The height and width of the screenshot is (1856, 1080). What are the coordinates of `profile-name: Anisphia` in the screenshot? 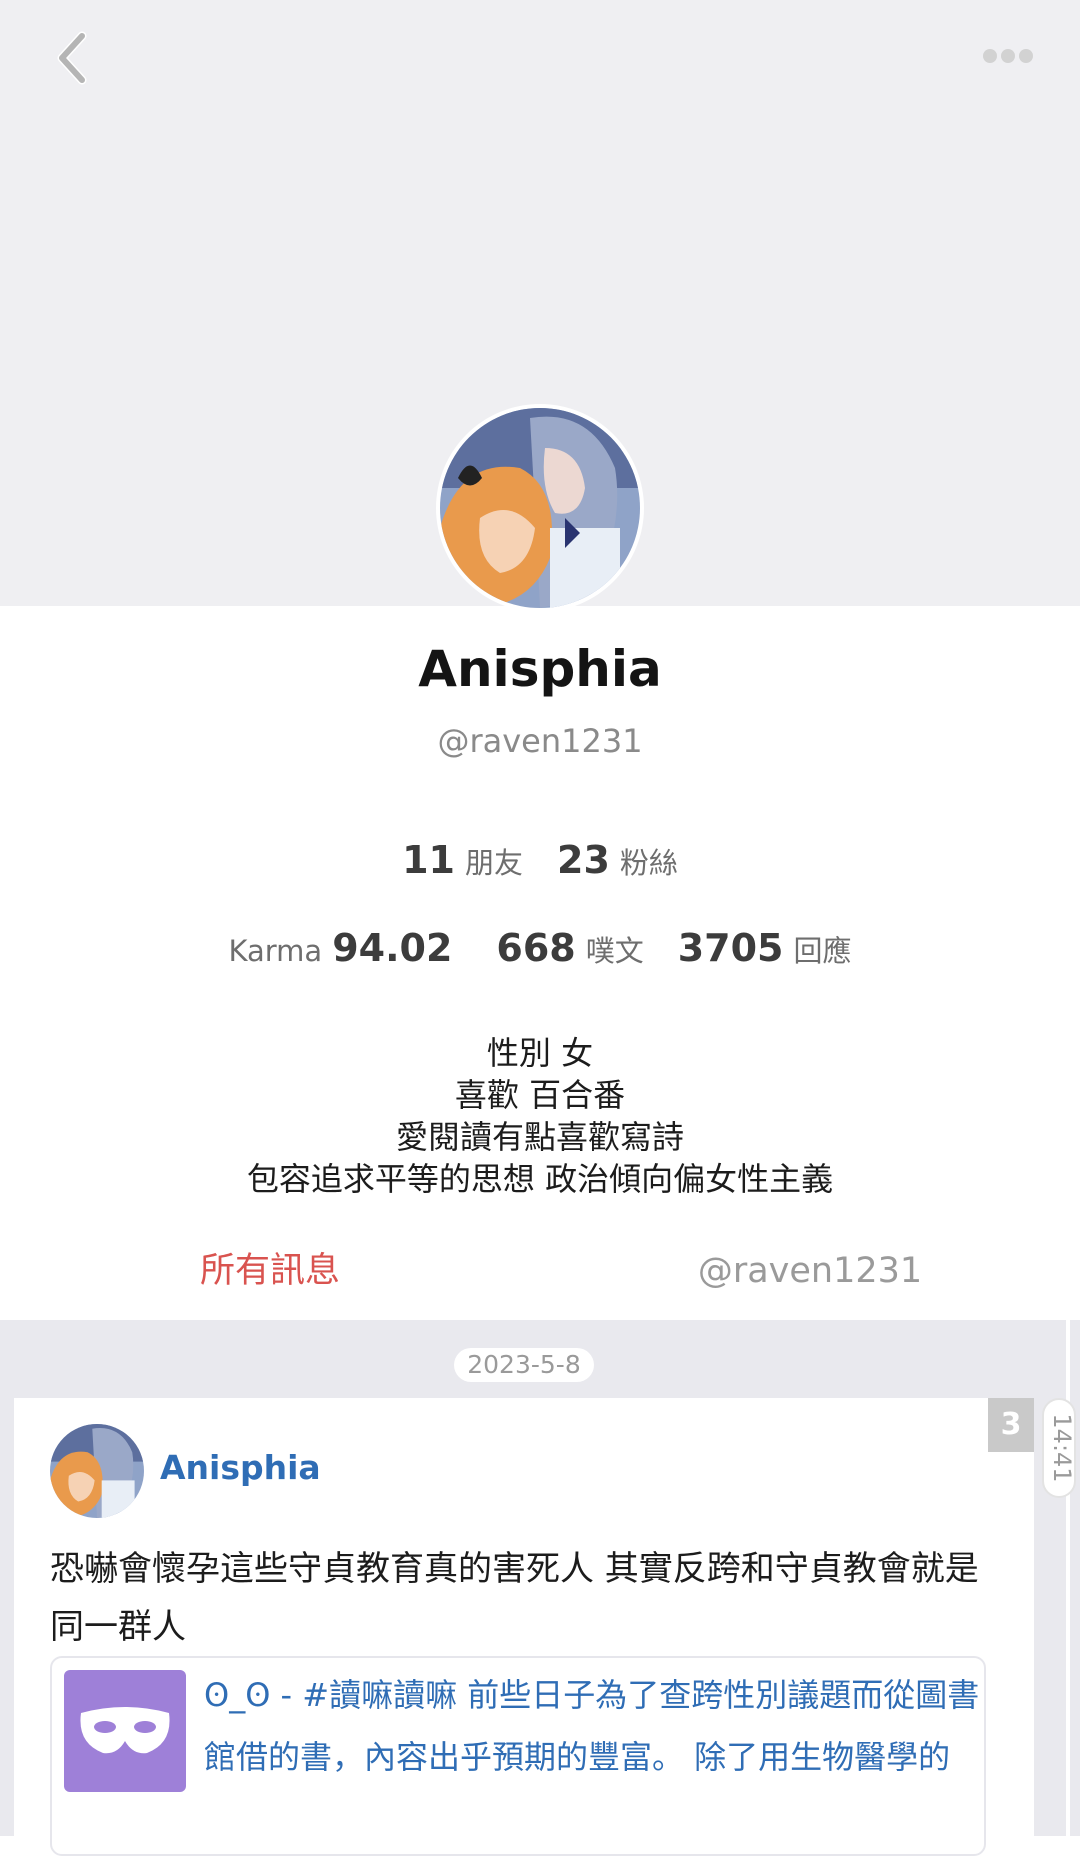 It's located at (540, 669).